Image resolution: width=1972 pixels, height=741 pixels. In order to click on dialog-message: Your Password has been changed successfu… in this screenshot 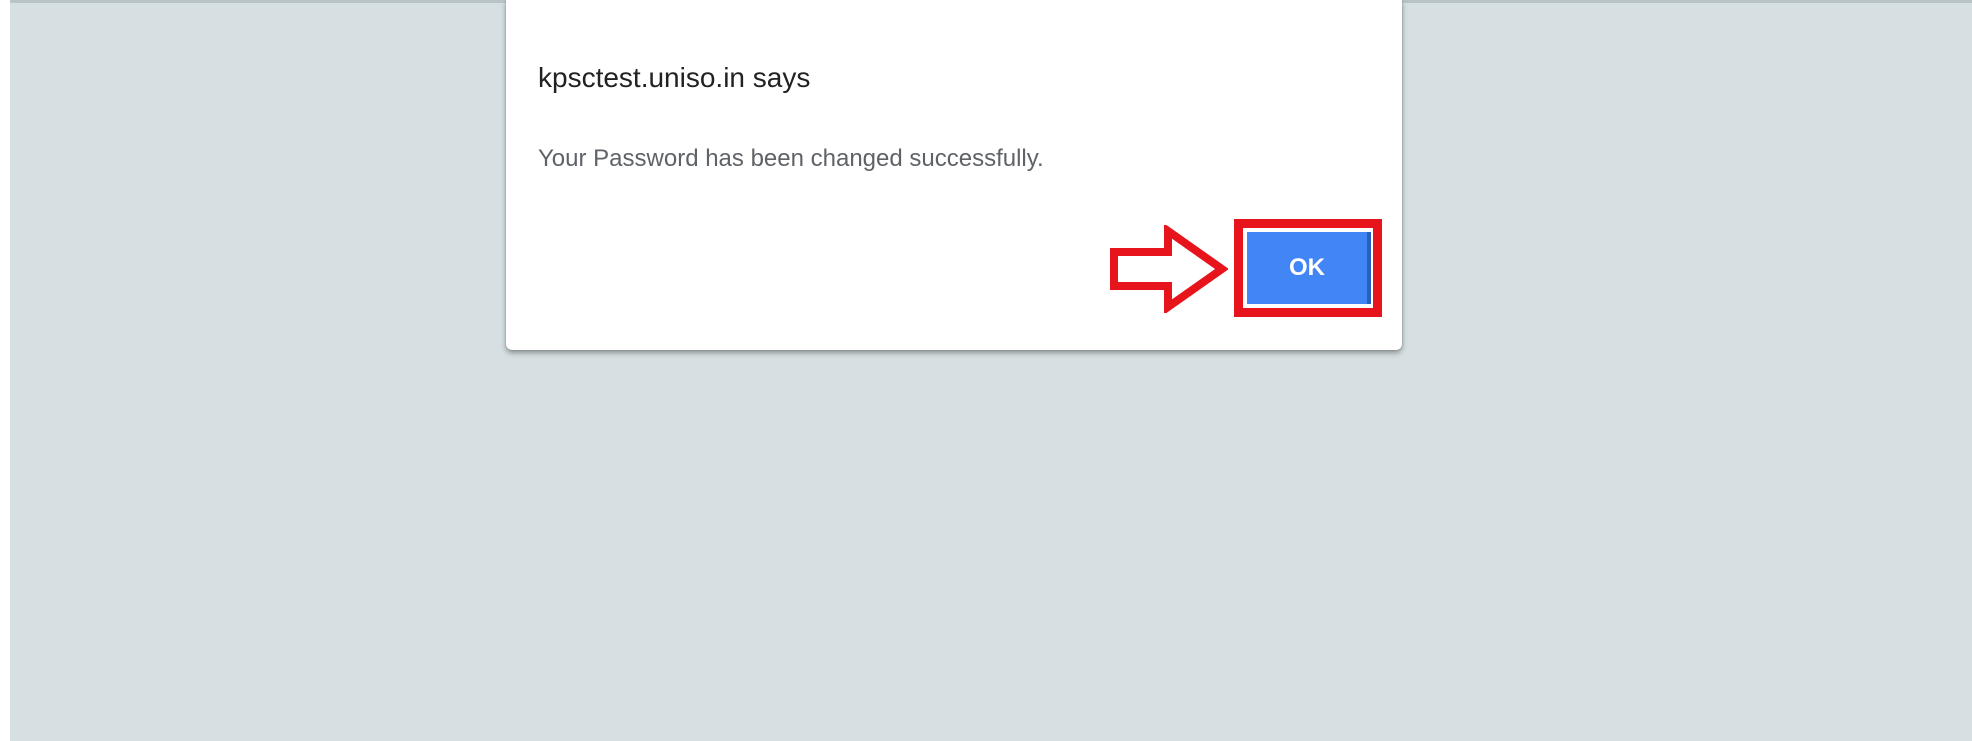, I will do `click(791, 158)`.